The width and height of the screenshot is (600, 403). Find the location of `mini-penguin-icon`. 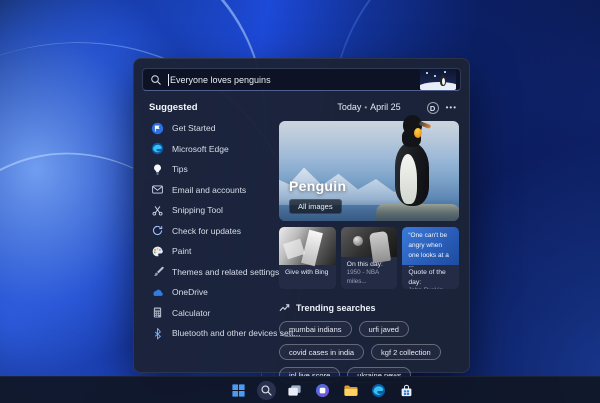

mini-penguin-icon is located at coordinates (443, 80).